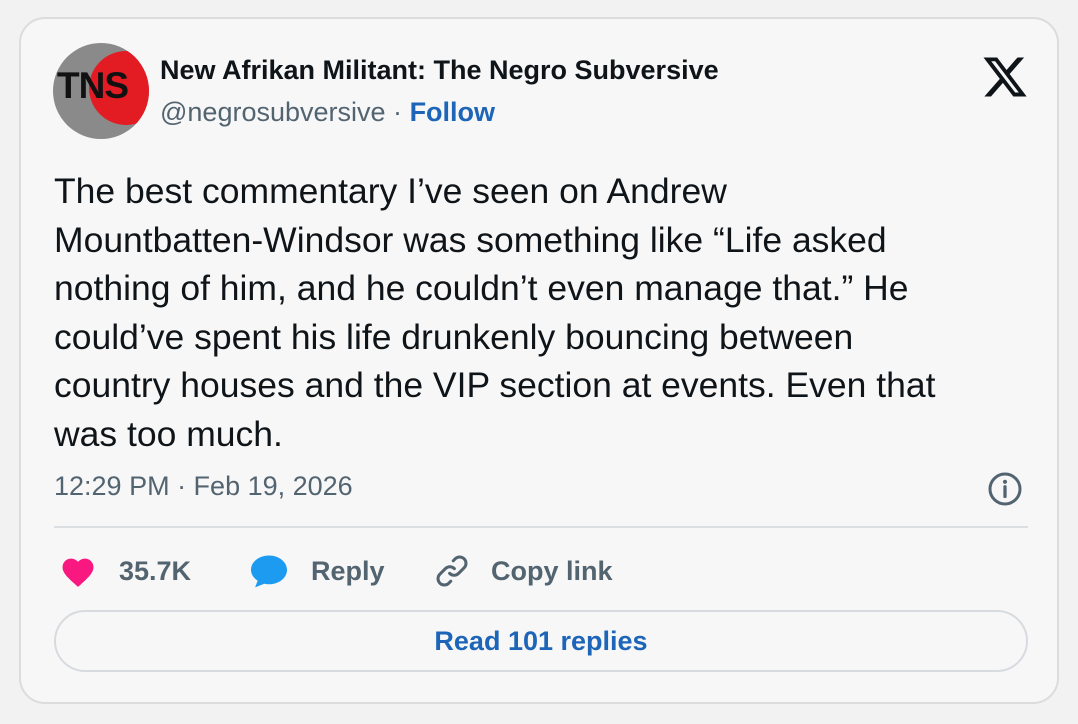 This screenshot has height=724, width=1078. Describe the element at coordinates (155, 570) in the screenshot. I see `like-count: 35.7K` at that location.